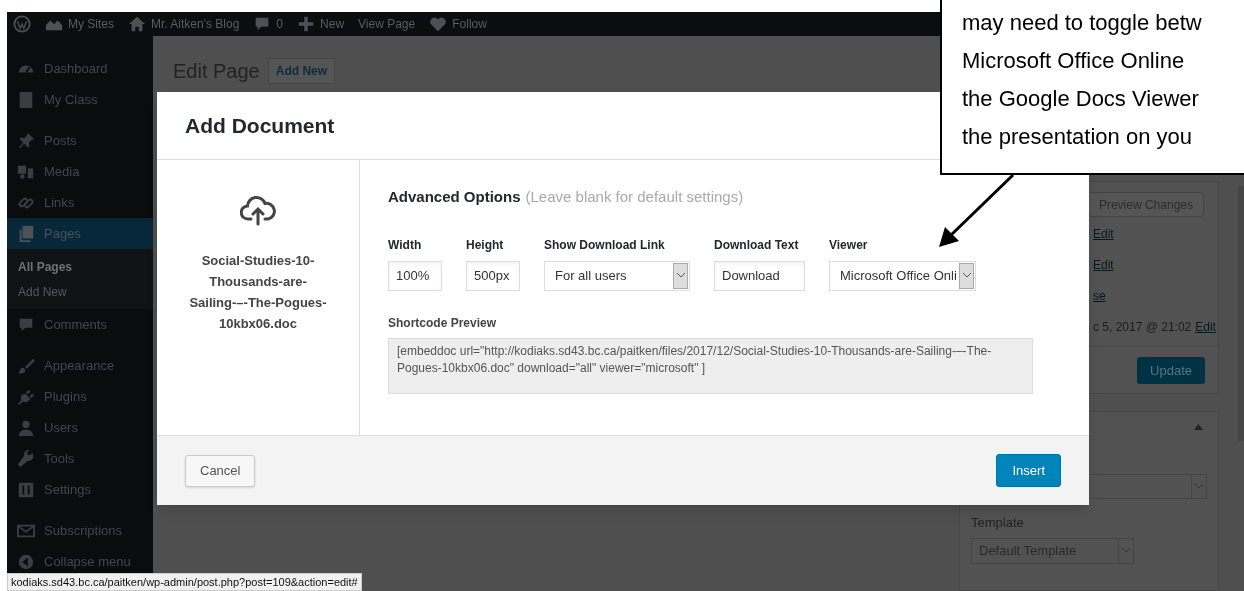 This screenshot has width=1244, height=591. I want to click on toolbar-link: Follow, so click(458, 24).